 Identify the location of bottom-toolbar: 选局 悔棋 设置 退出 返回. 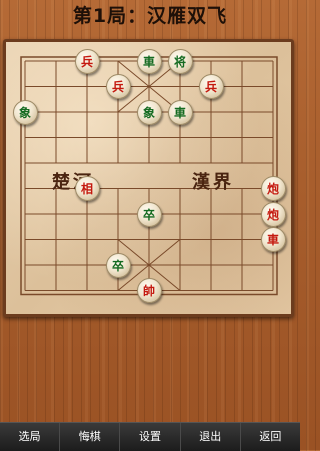
(150, 436).